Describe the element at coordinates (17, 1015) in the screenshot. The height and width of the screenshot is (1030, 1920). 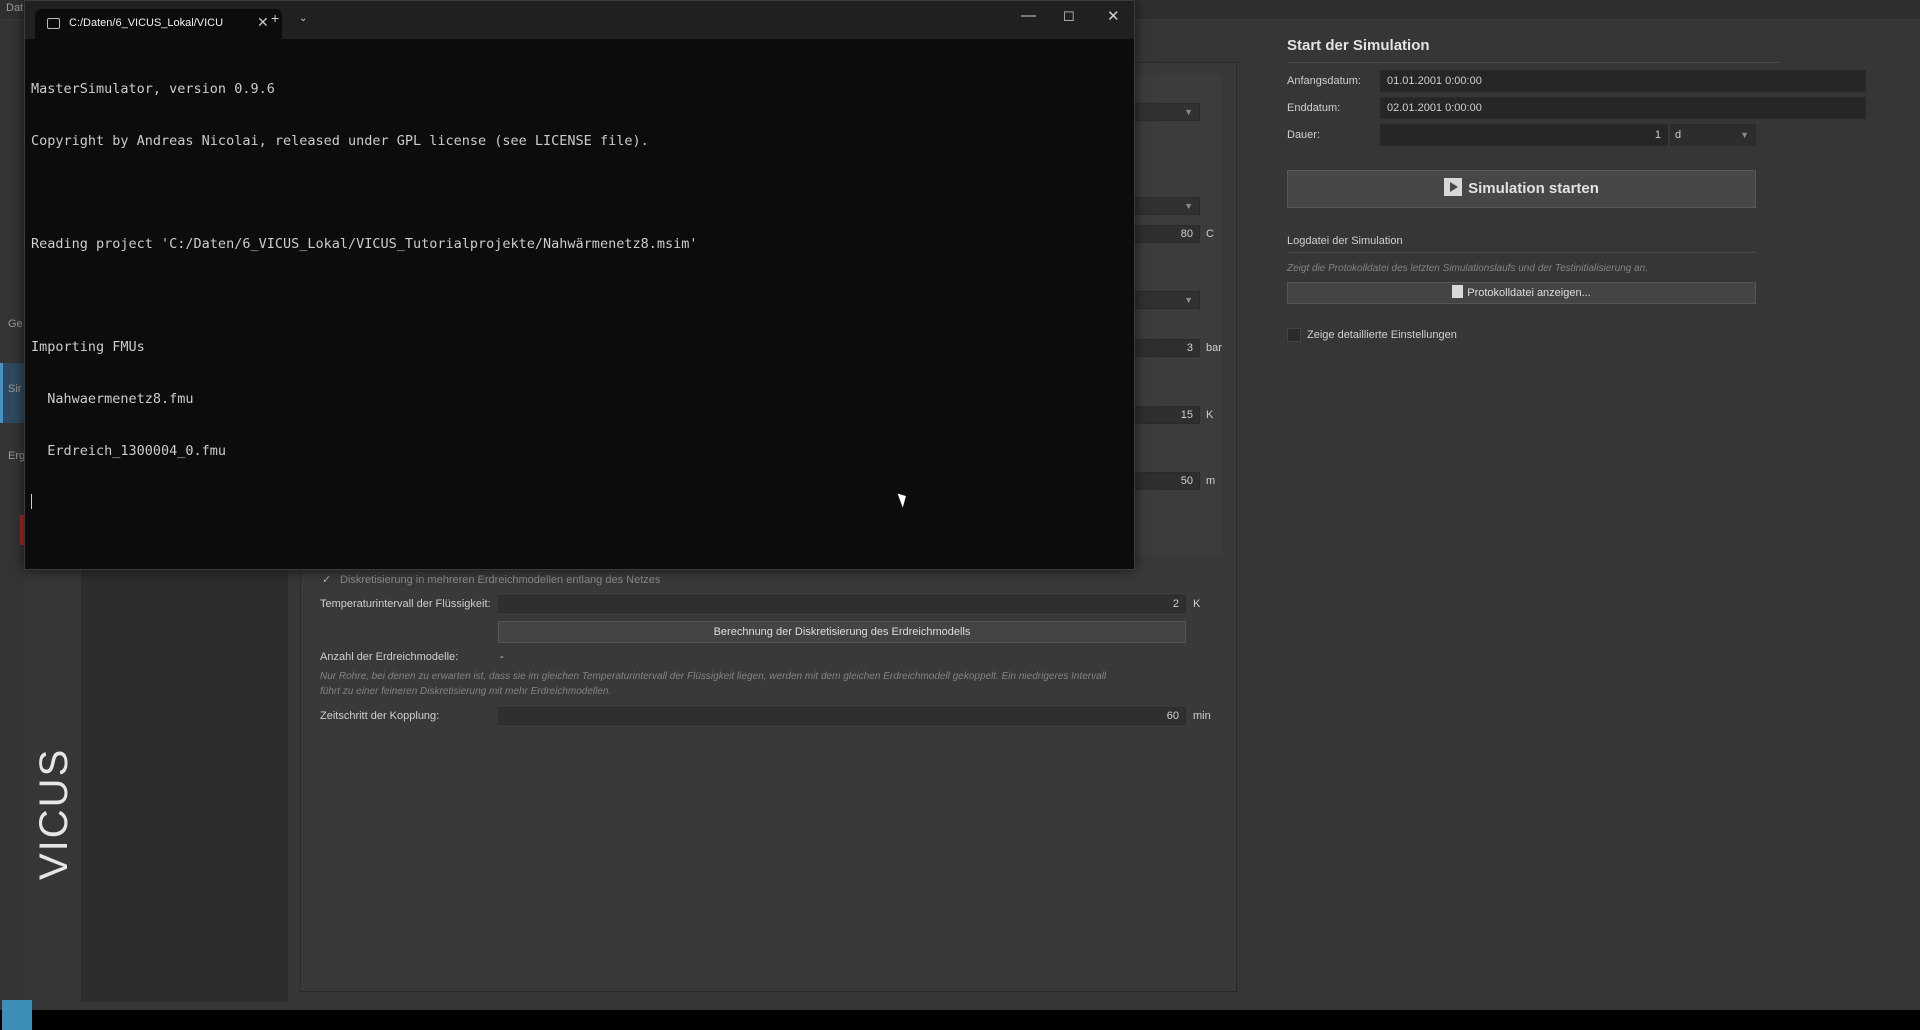
I see `vicus-logo-icon` at that location.